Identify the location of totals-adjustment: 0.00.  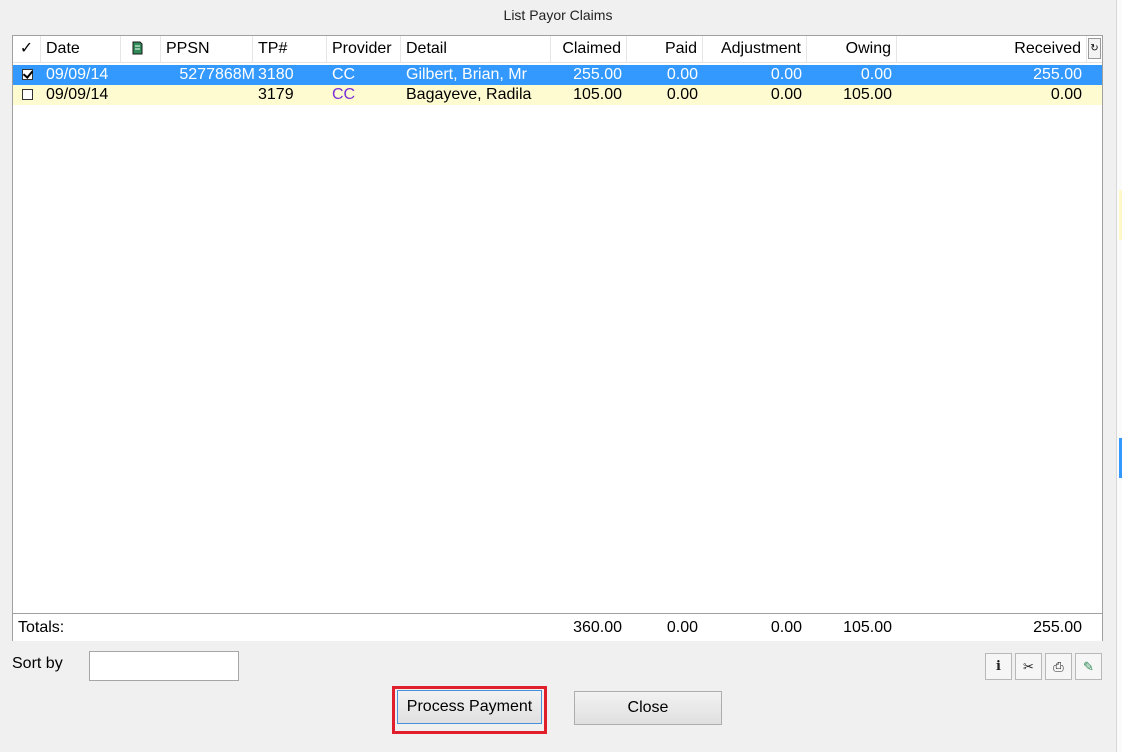
(786, 627).